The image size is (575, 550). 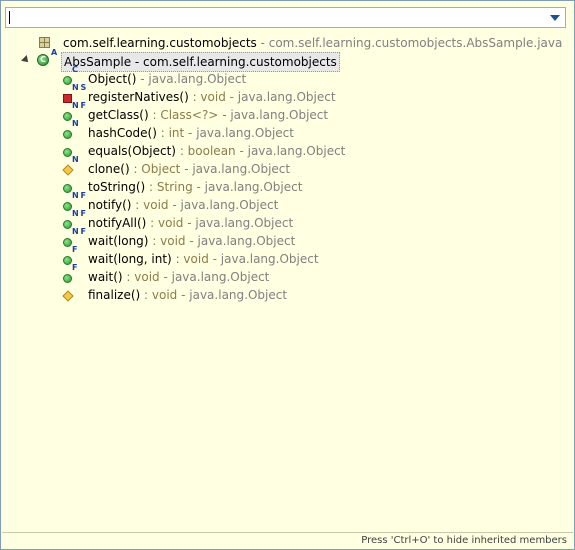 I want to click on package-icon, so click(x=44, y=42).